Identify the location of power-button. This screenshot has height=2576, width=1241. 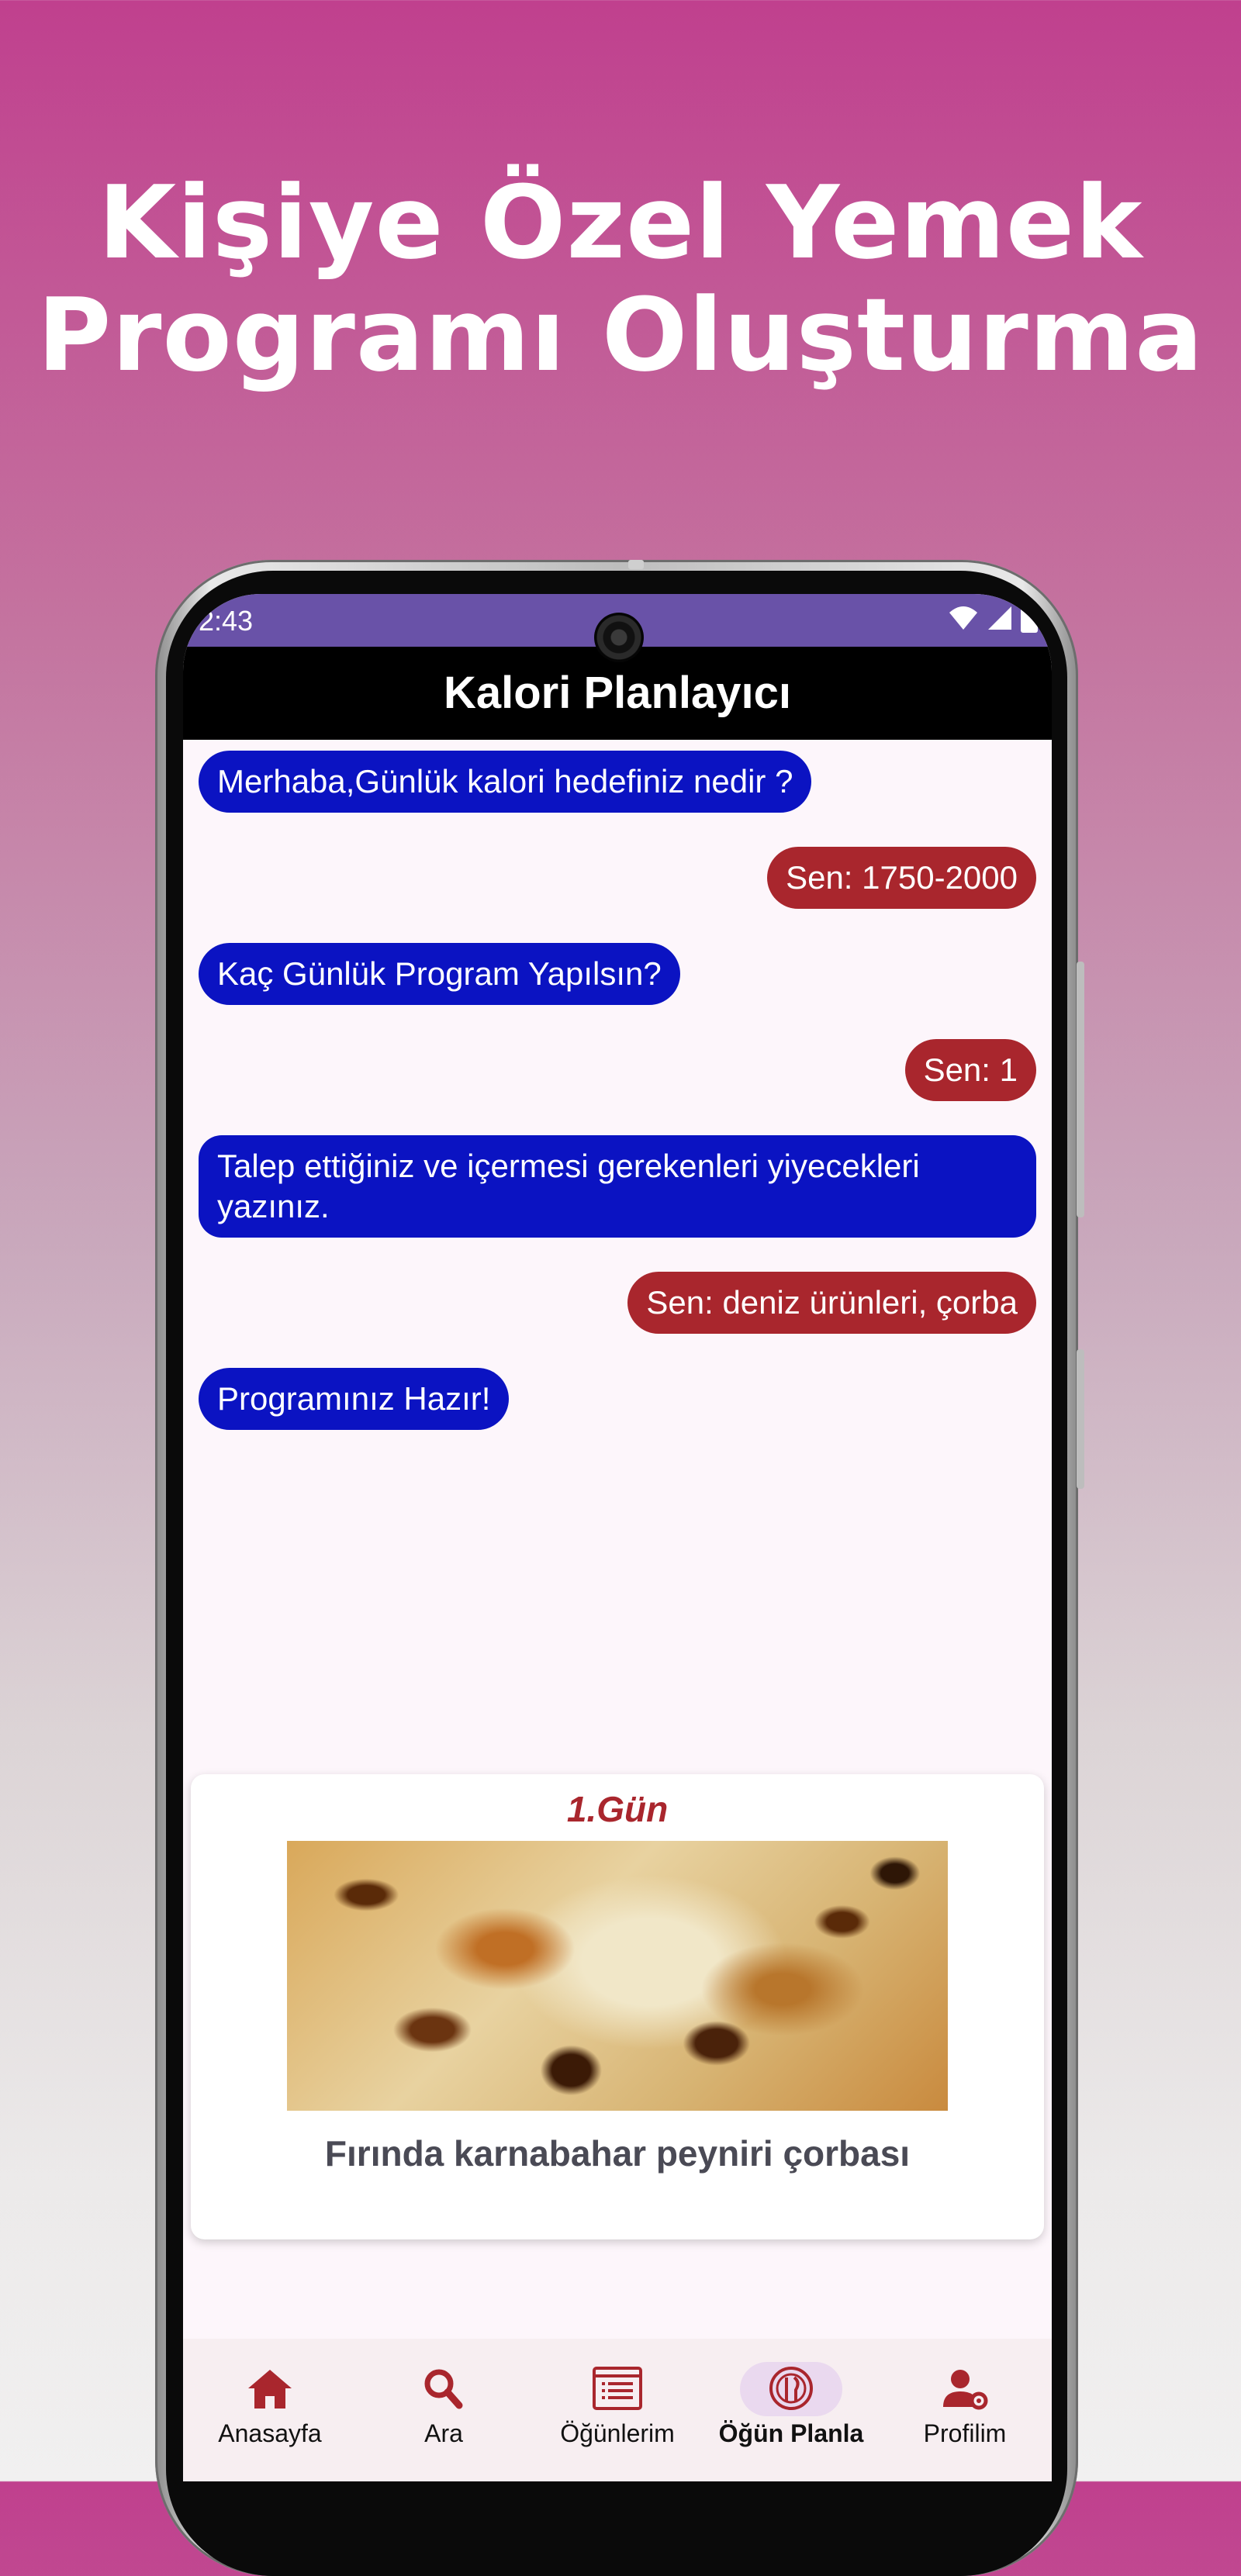
(1080, 1419).